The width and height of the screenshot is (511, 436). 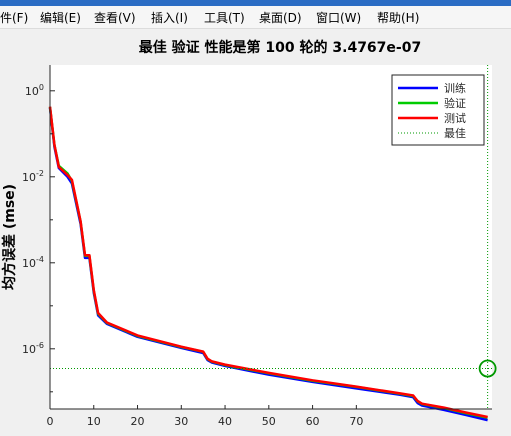 I want to click on x-tick-label: 50, so click(x=269, y=421).